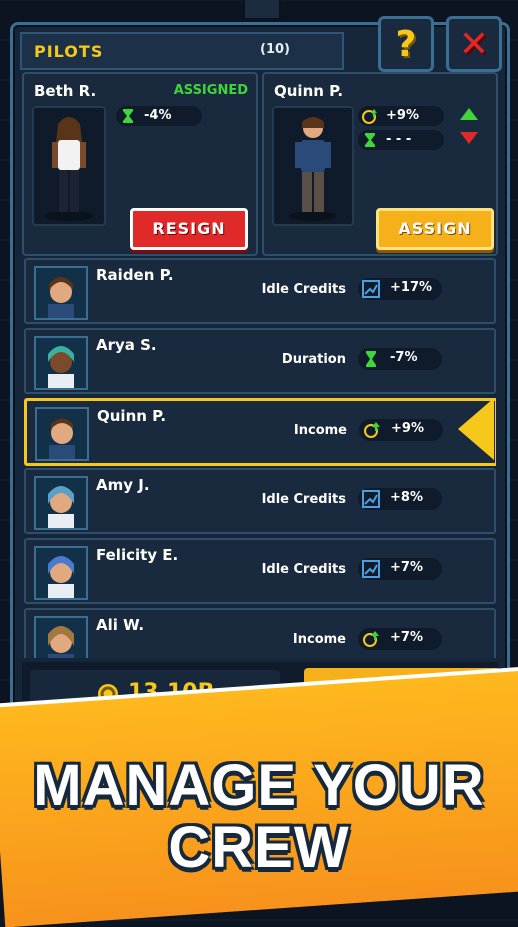 The height and width of the screenshot is (927, 518). I want to click on candidate-pilot-name: Quinn P., so click(309, 91).